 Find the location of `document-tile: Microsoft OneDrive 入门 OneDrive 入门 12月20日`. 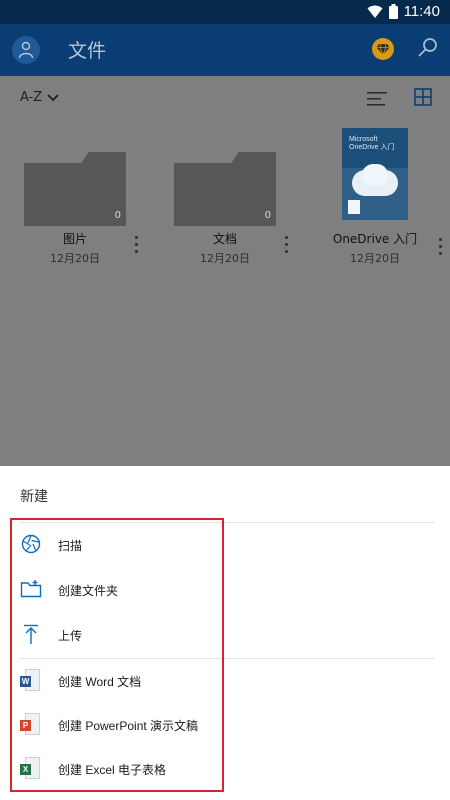

document-tile: Microsoft OneDrive 入门 OneDrive 入门 12月20日 is located at coordinates (382, 198).